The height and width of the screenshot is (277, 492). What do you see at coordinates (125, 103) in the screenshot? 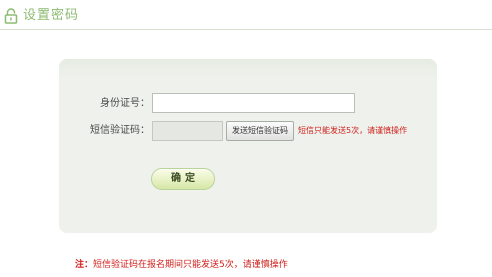
I see `id-number-label: 身份证号：` at bounding box center [125, 103].